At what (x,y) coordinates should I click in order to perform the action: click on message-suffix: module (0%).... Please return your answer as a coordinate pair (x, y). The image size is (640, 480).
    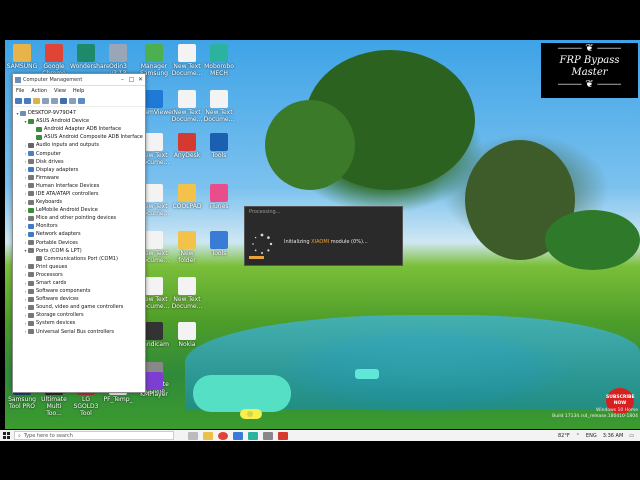
    Looking at the image, I should click on (348, 242).